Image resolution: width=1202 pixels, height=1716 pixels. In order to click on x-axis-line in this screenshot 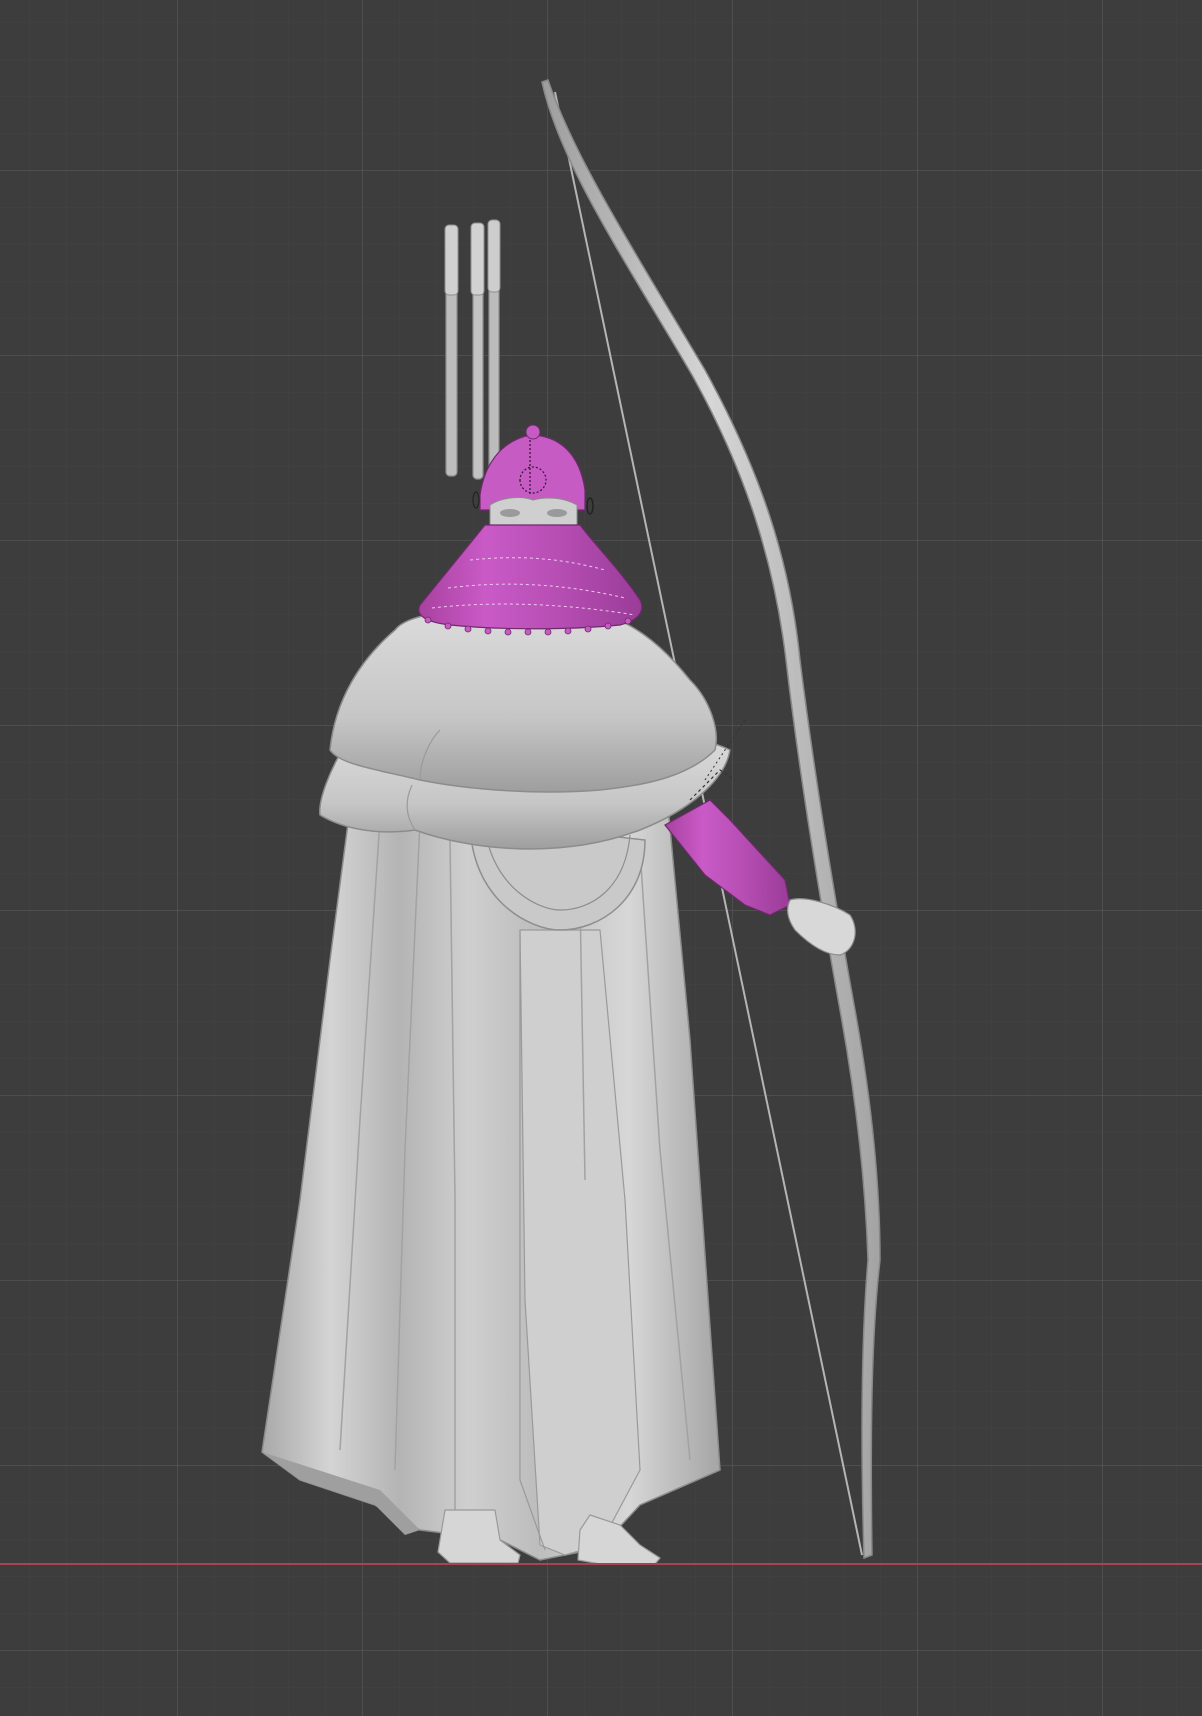, I will do `click(601, 1564)`.